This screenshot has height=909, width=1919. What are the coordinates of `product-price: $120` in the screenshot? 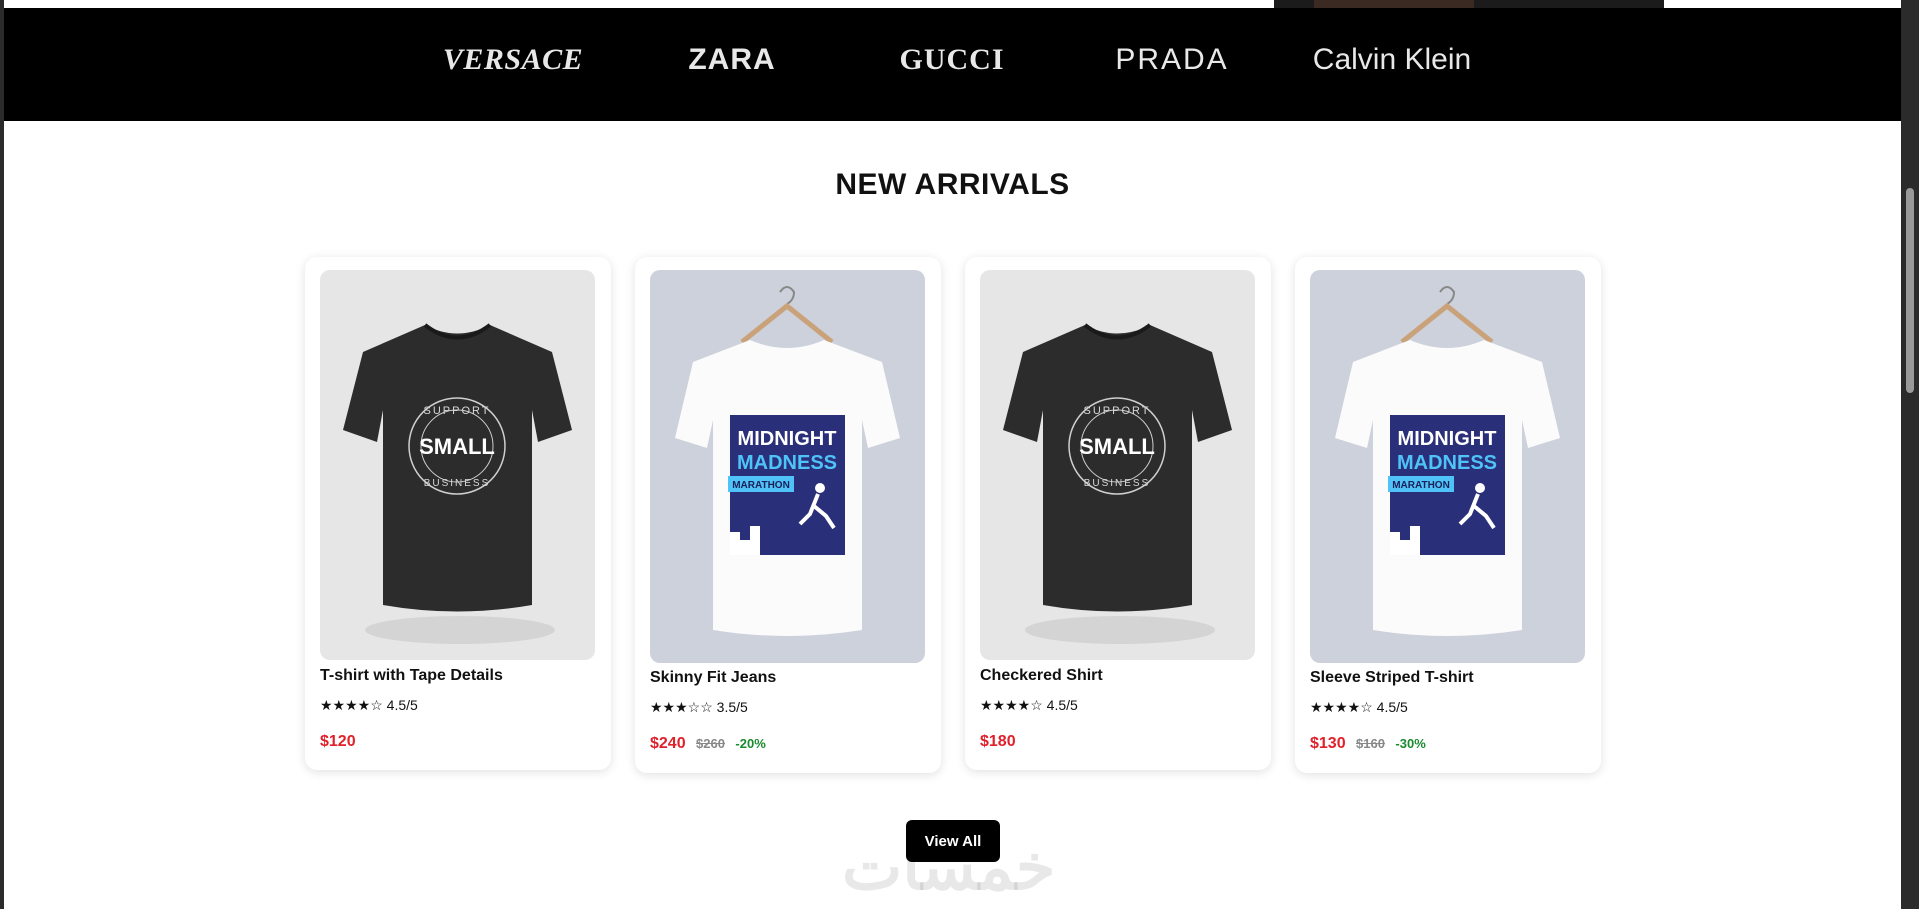 It's located at (338, 741).